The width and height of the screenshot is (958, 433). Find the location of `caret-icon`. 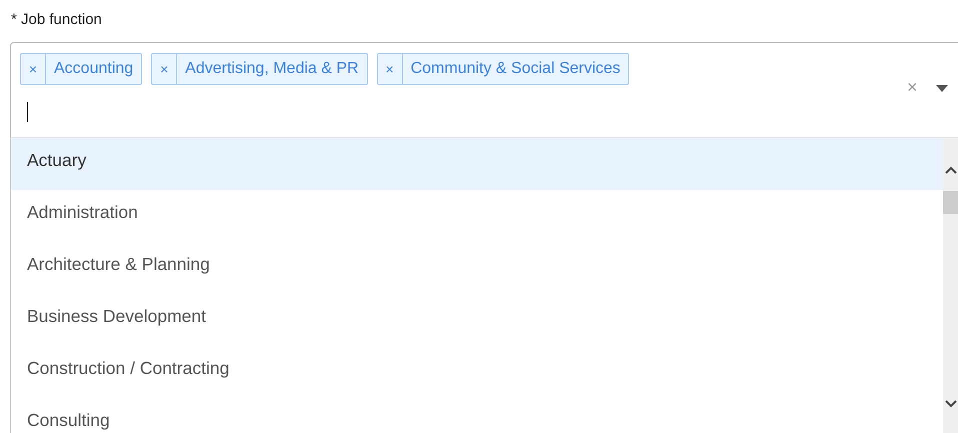

caret-icon is located at coordinates (942, 88).